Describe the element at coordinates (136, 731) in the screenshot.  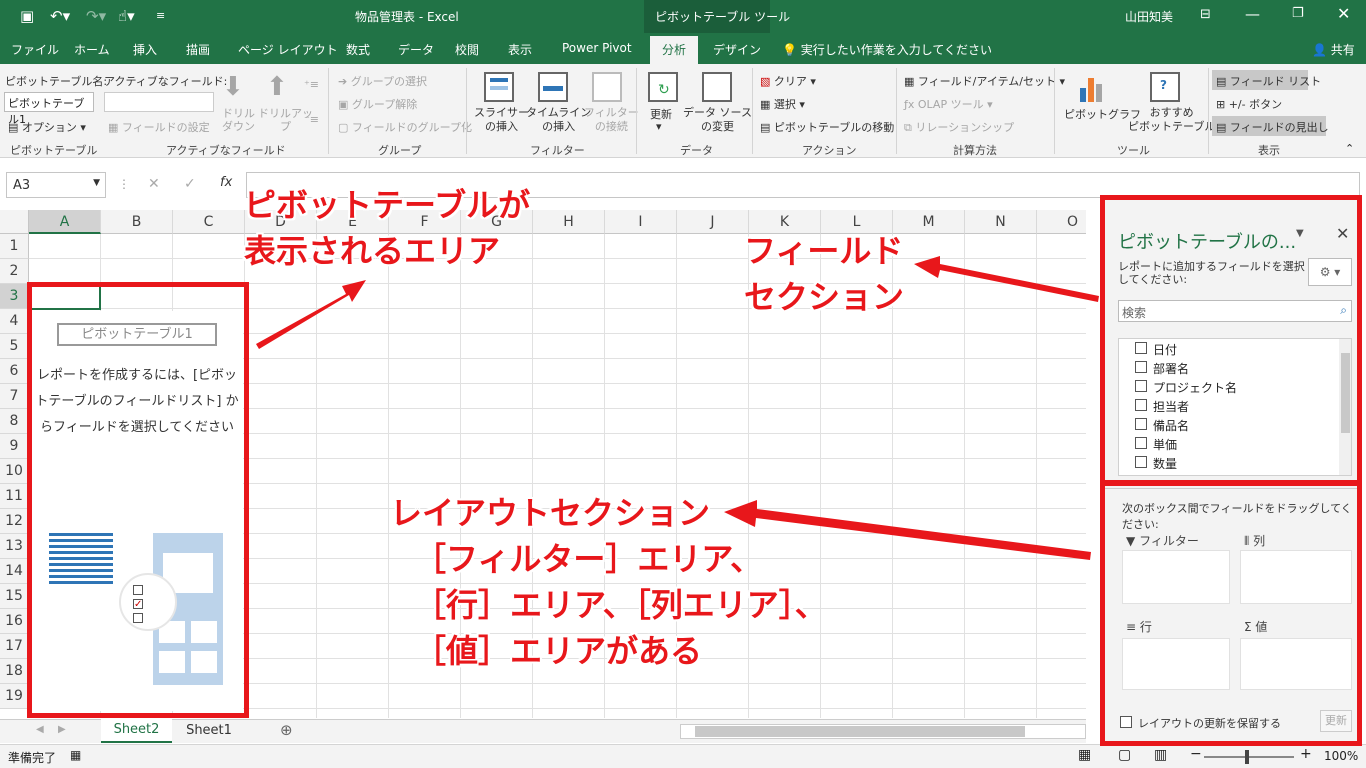
I see `sheet-tab-sheet2: Sheet2` at that location.